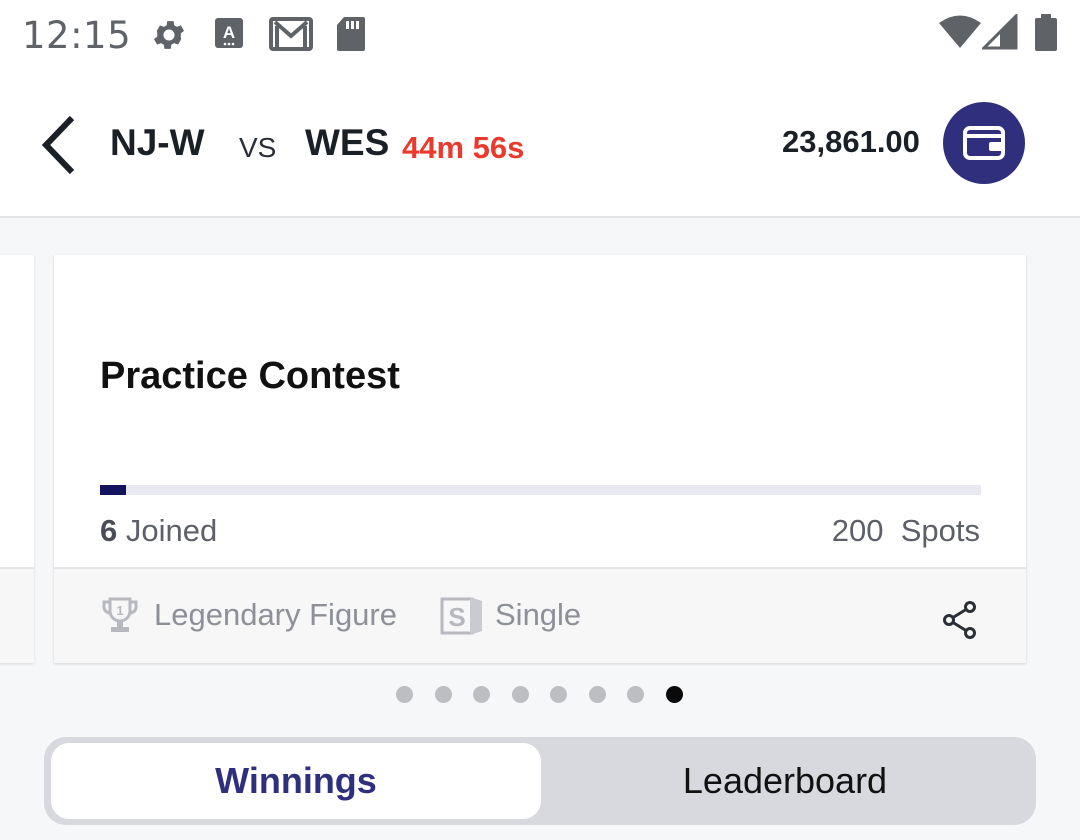 Image resolution: width=1080 pixels, height=840 pixels. Describe the element at coordinates (960, 622) in the screenshot. I see `share-icon` at that location.